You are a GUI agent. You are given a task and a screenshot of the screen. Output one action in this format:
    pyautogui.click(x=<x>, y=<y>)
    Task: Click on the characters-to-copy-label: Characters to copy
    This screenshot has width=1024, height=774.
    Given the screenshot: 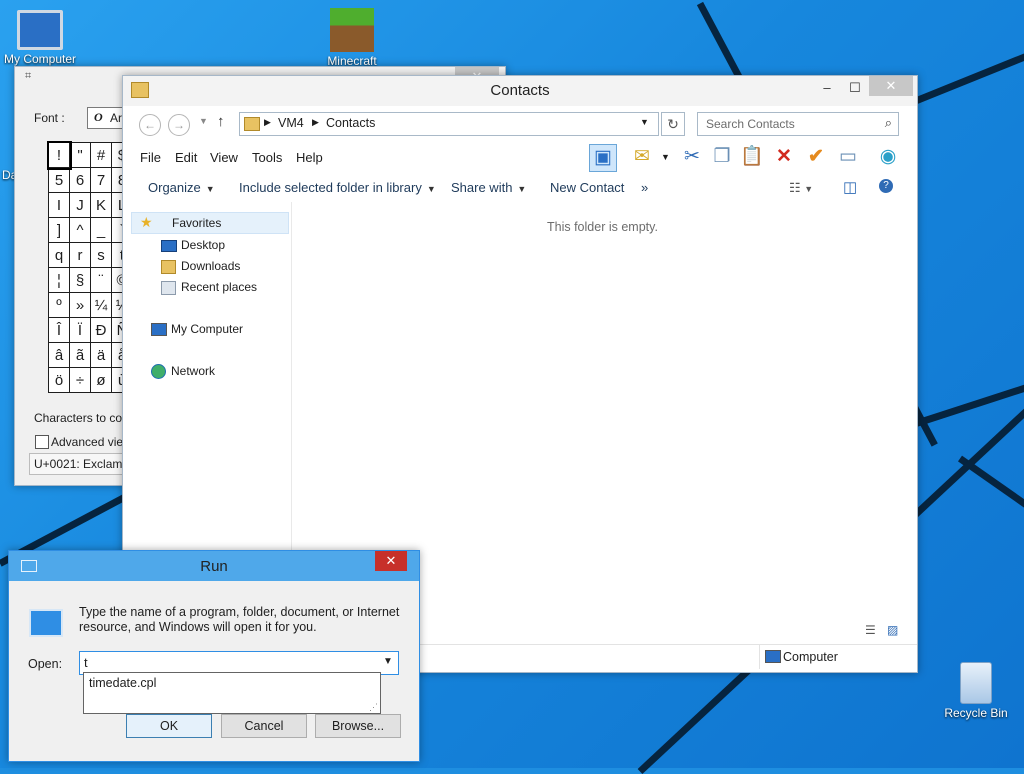 What is the action you would take?
    pyautogui.click(x=84, y=418)
    